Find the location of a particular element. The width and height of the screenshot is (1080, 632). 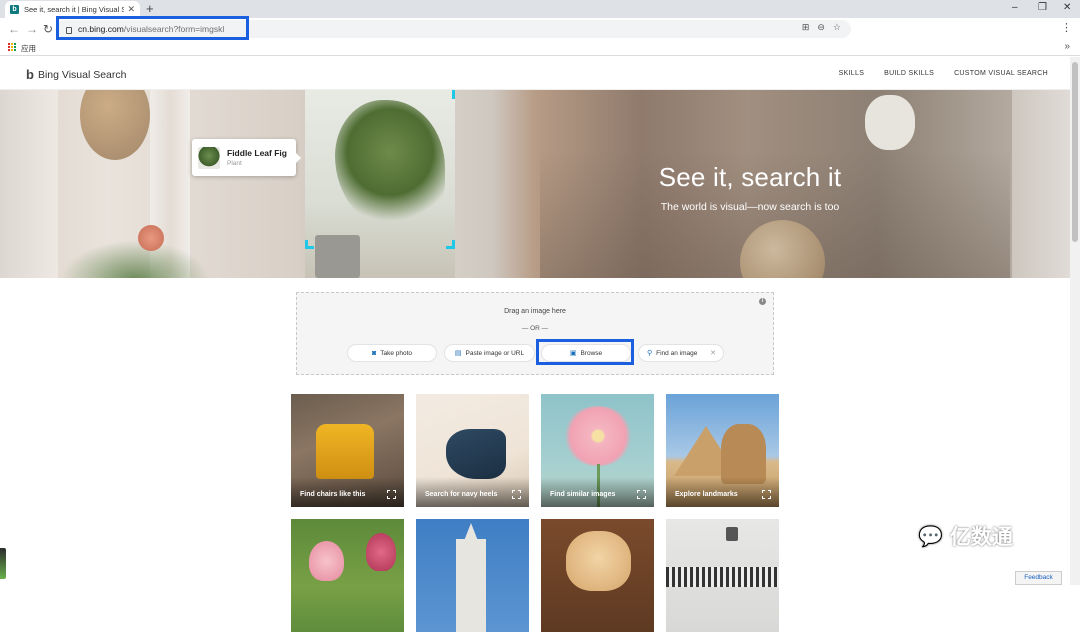

watermark: 💬 亿数通 is located at coordinates (965, 536).